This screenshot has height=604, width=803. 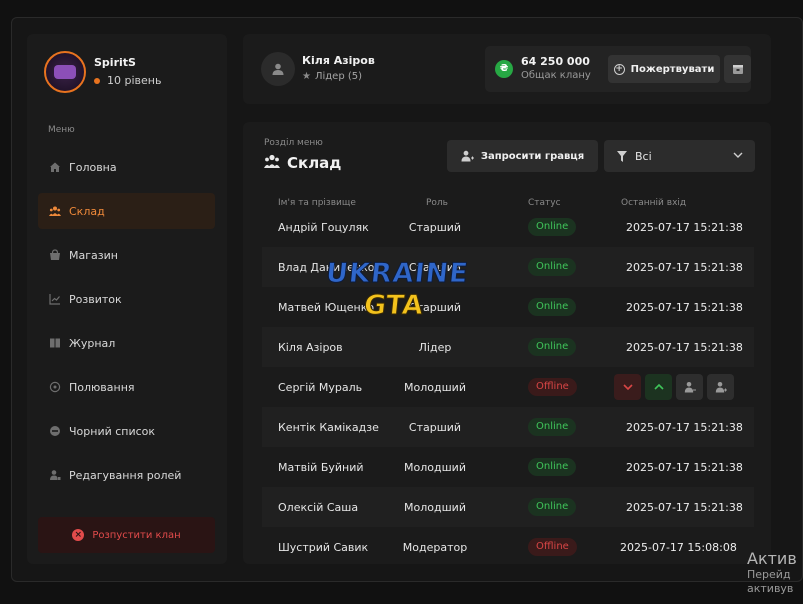 I want to click on leader-avatar, so click(x=278, y=69).